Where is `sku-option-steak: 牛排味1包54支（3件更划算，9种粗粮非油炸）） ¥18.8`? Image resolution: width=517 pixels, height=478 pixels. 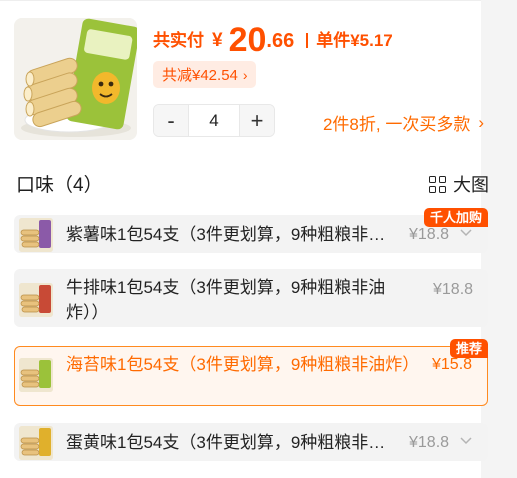
sku-option-steak: 牛排味1包54支（3件更划算，9种粗粮非油炸）） ¥18.8 is located at coordinates (251, 298).